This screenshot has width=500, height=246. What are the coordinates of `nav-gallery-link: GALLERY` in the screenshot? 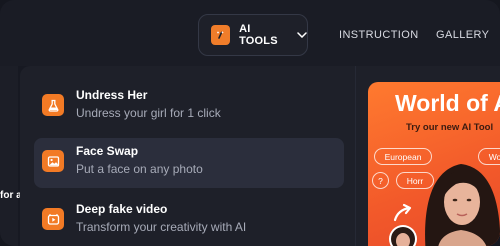 It's located at (462, 35).